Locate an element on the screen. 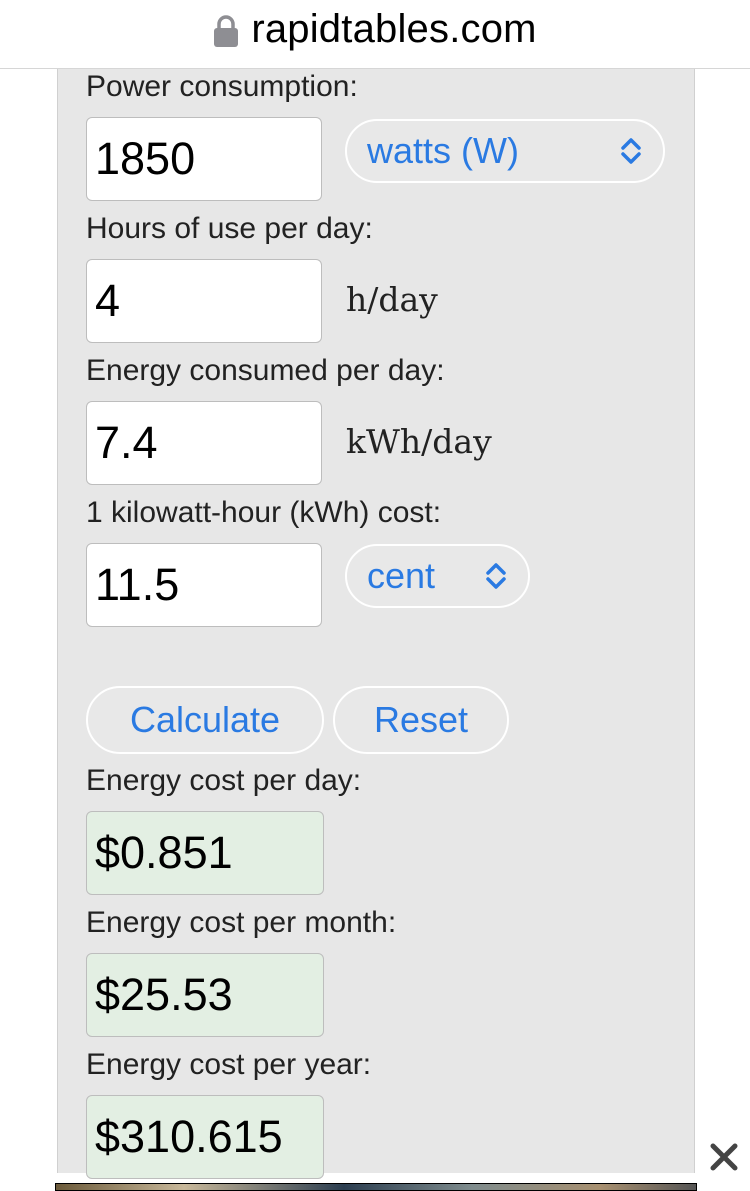 The width and height of the screenshot is (750, 1191). hours-input: 4 is located at coordinates (204, 301).